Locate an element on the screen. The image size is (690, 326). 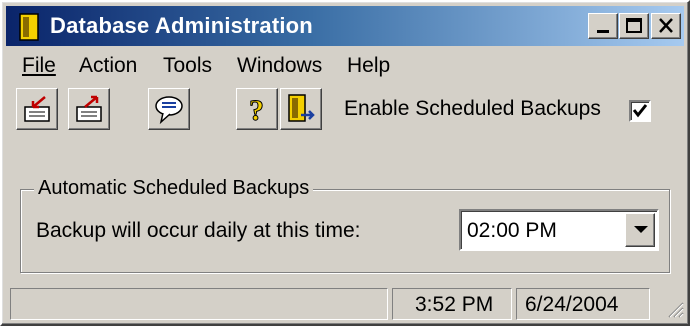
chat-bubble-icon is located at coordinates (169, 110).